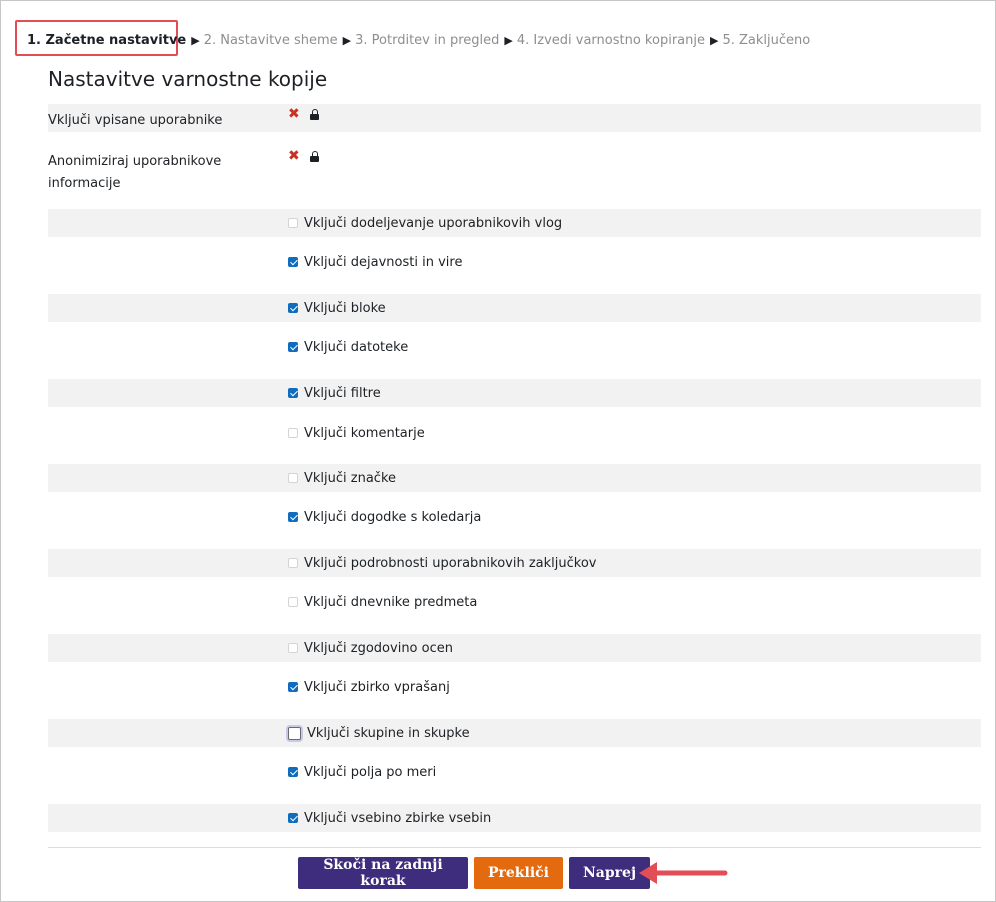  I want to click on option-row: Vključi datoteke, so click(514, 347).